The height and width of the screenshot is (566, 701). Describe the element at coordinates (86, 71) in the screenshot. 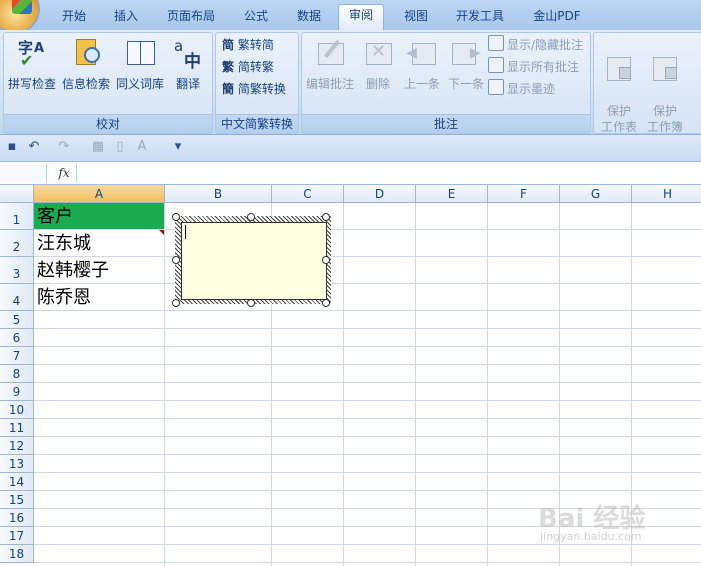

I see `research-button: 信息检索` at that location.